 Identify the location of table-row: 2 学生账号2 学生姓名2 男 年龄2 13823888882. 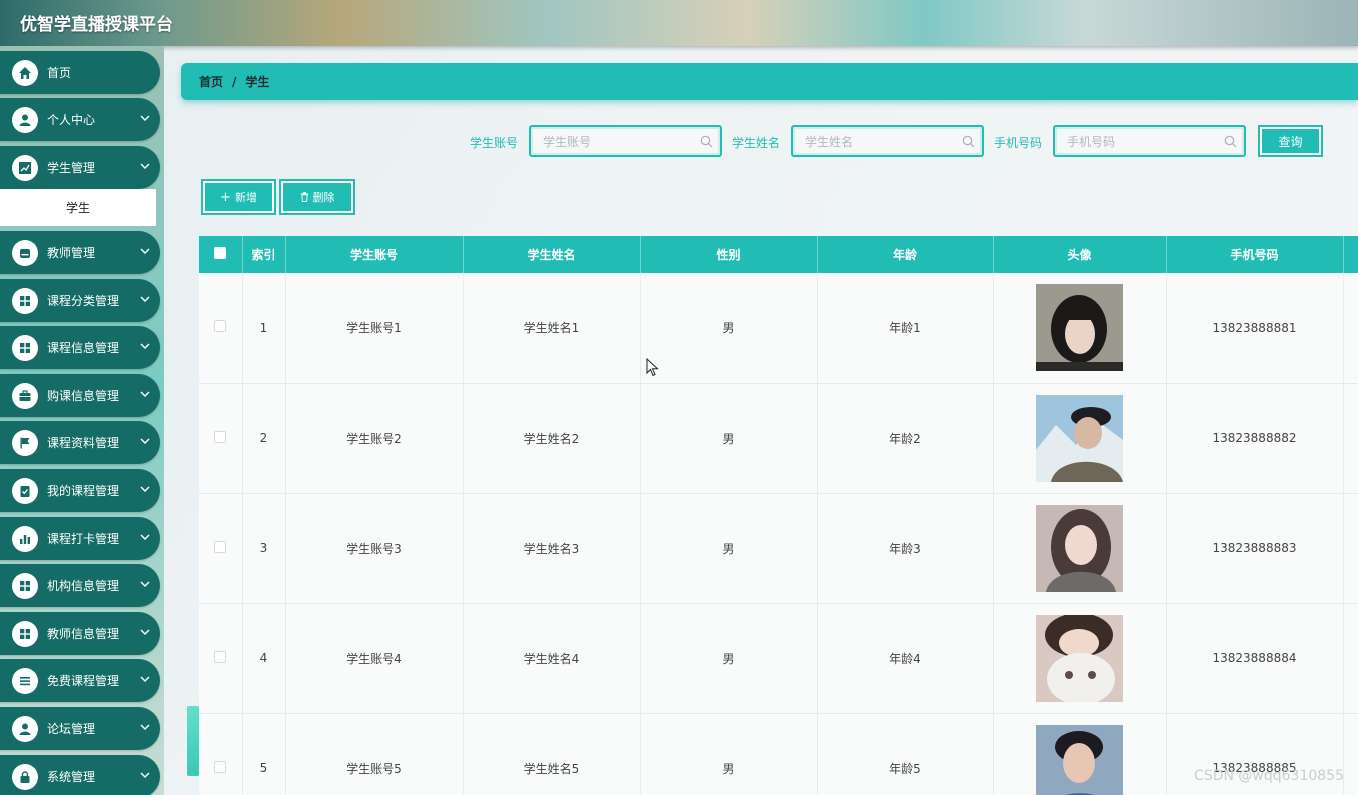
(778, 438).